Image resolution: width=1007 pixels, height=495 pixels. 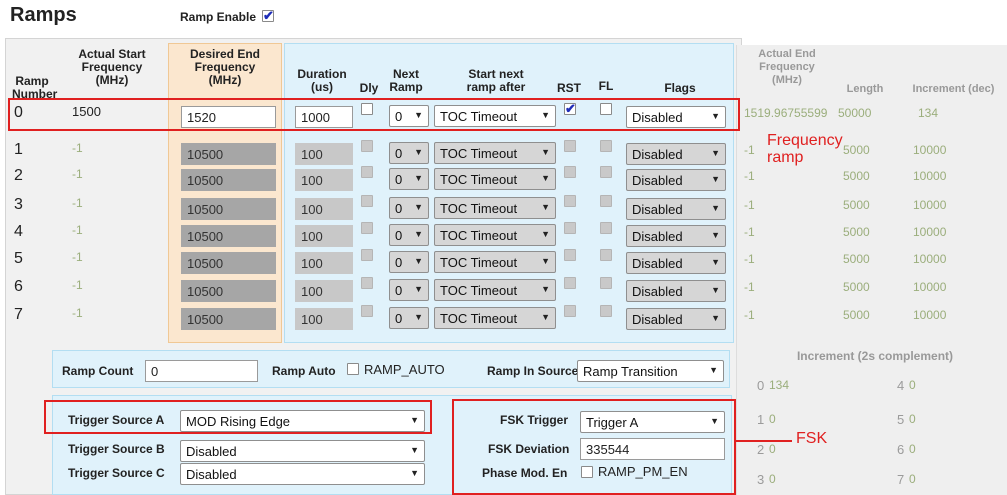 What do you see at coordinates (406, 80) in the screenshot?
I see `header-next-ramp: Next Ramp` at bounding box center [406, 80].